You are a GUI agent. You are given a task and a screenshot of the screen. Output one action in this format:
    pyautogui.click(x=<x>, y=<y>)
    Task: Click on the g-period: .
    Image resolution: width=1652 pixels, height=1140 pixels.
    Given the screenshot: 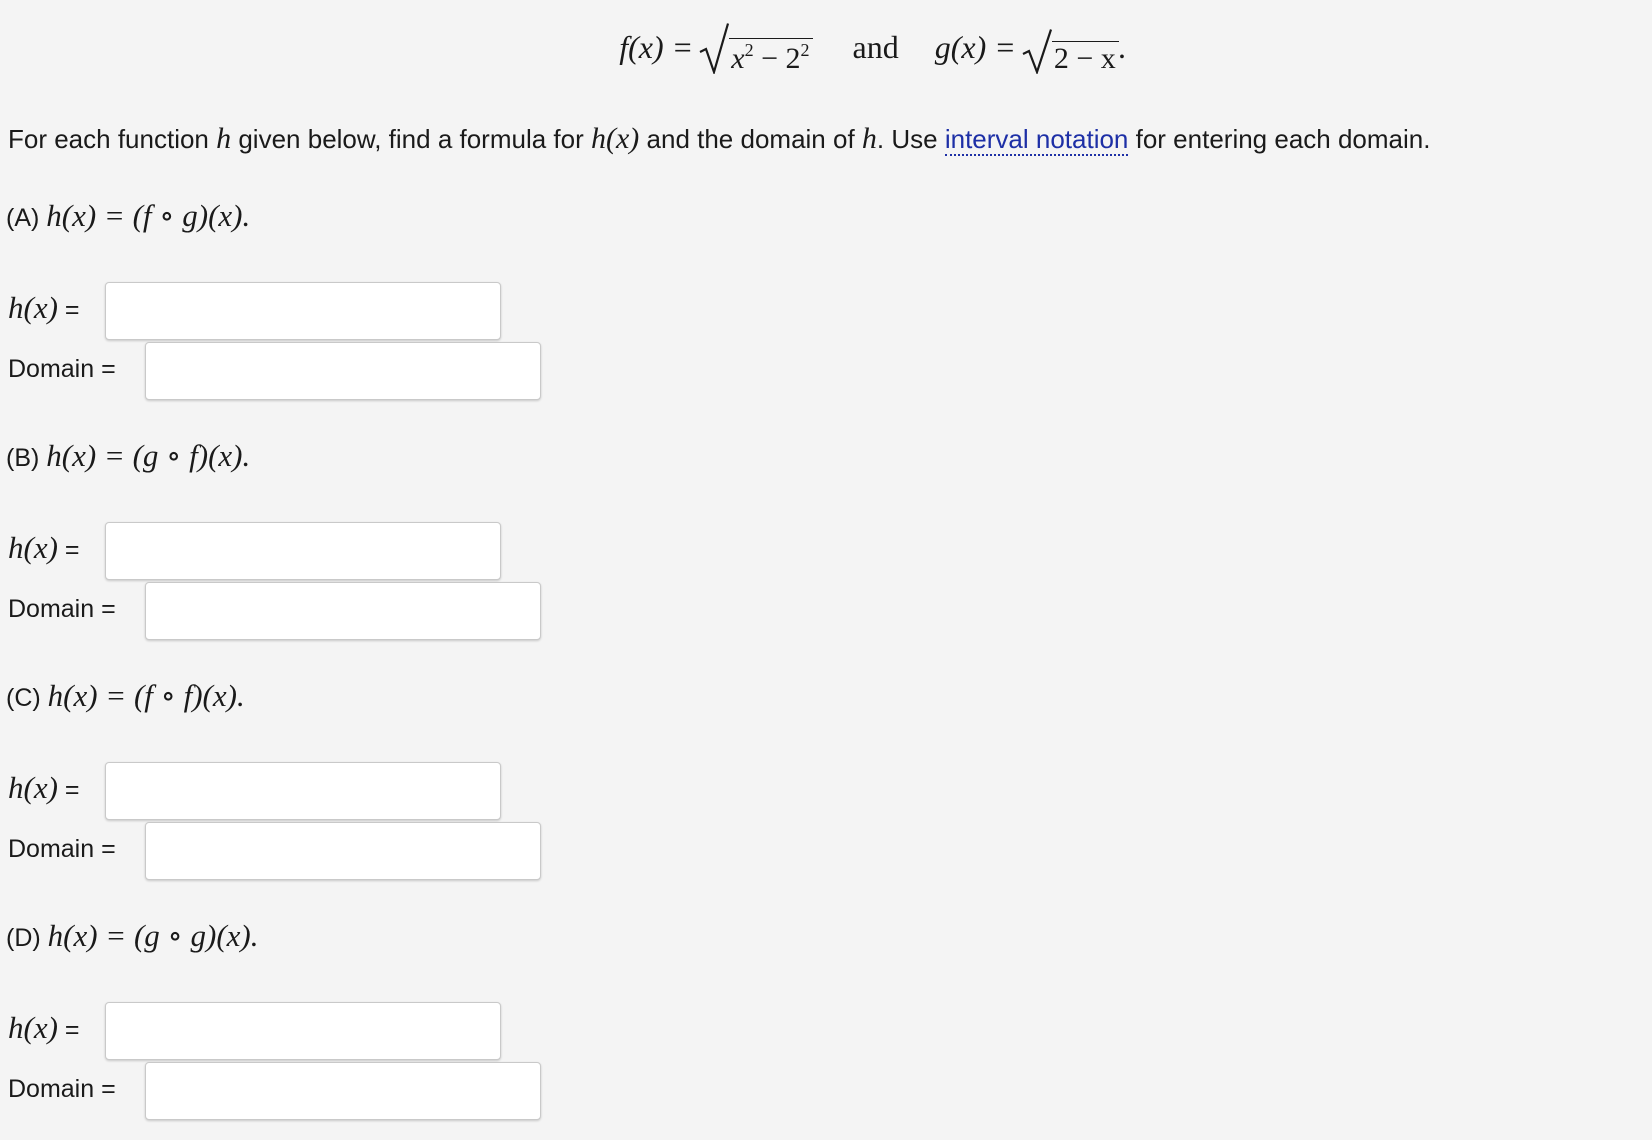 What is the action you would take?
    pyautogui.click(x=1122, y=47)
    